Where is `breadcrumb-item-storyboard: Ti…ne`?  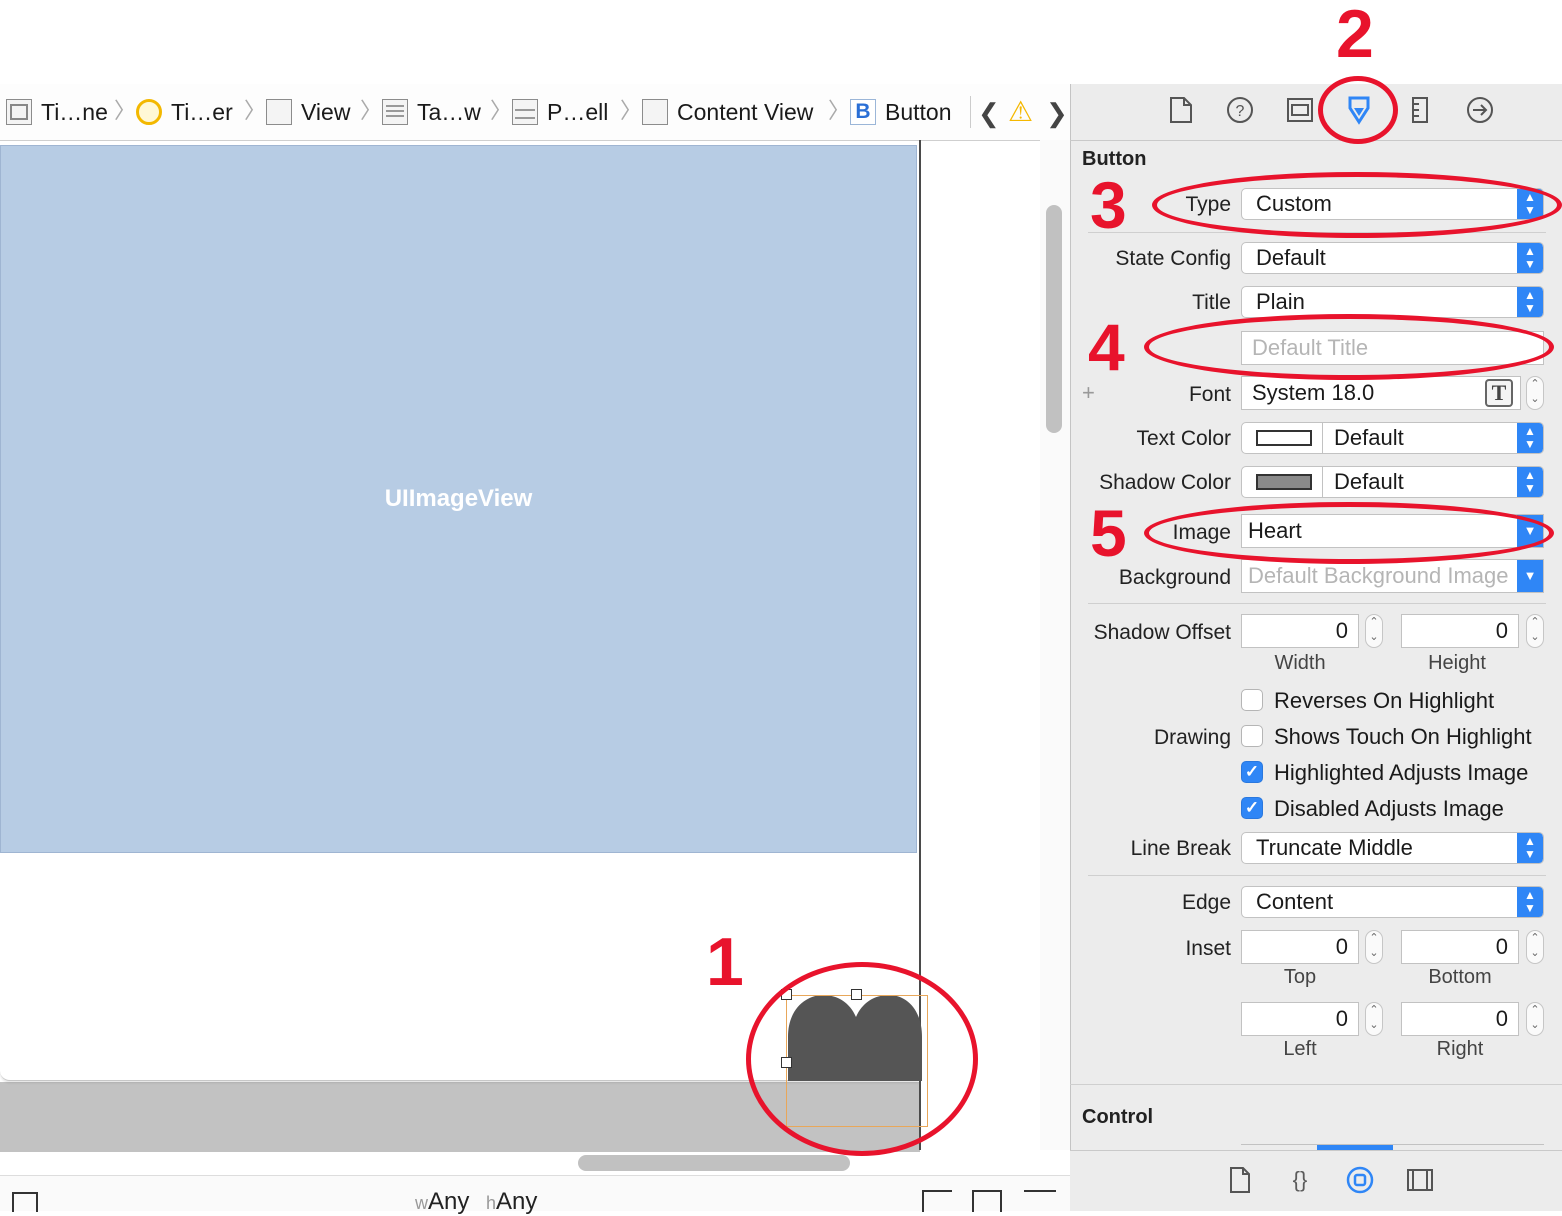 breadcrumb-item-storyboard: Ti…ne is located at coordinates (57, 112).